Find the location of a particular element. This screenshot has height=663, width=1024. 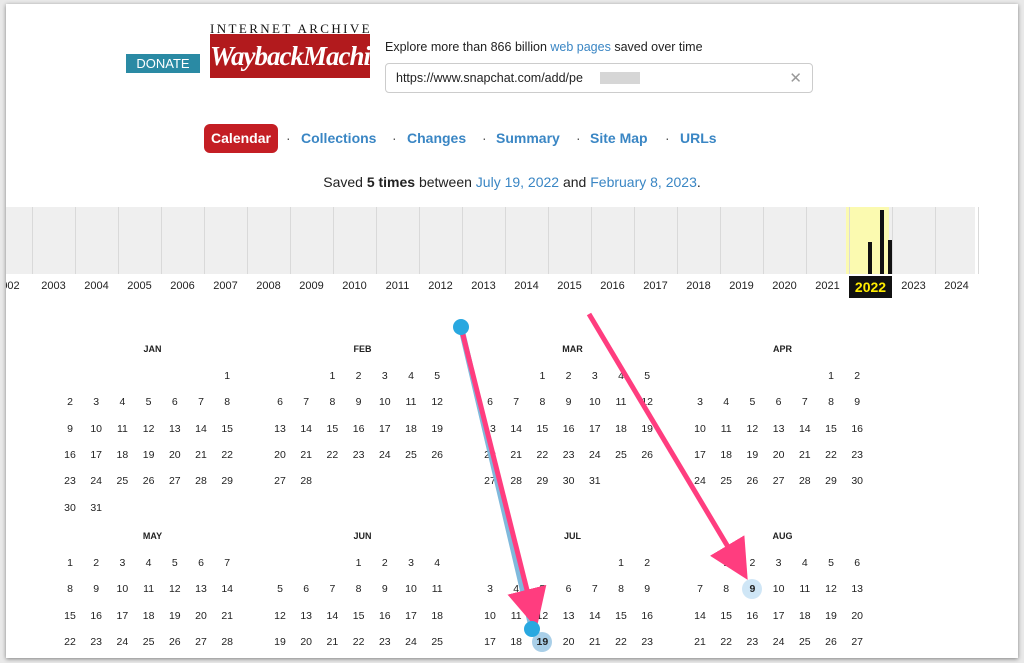

calendar-day: 7 is located at coordinates (306, 402).